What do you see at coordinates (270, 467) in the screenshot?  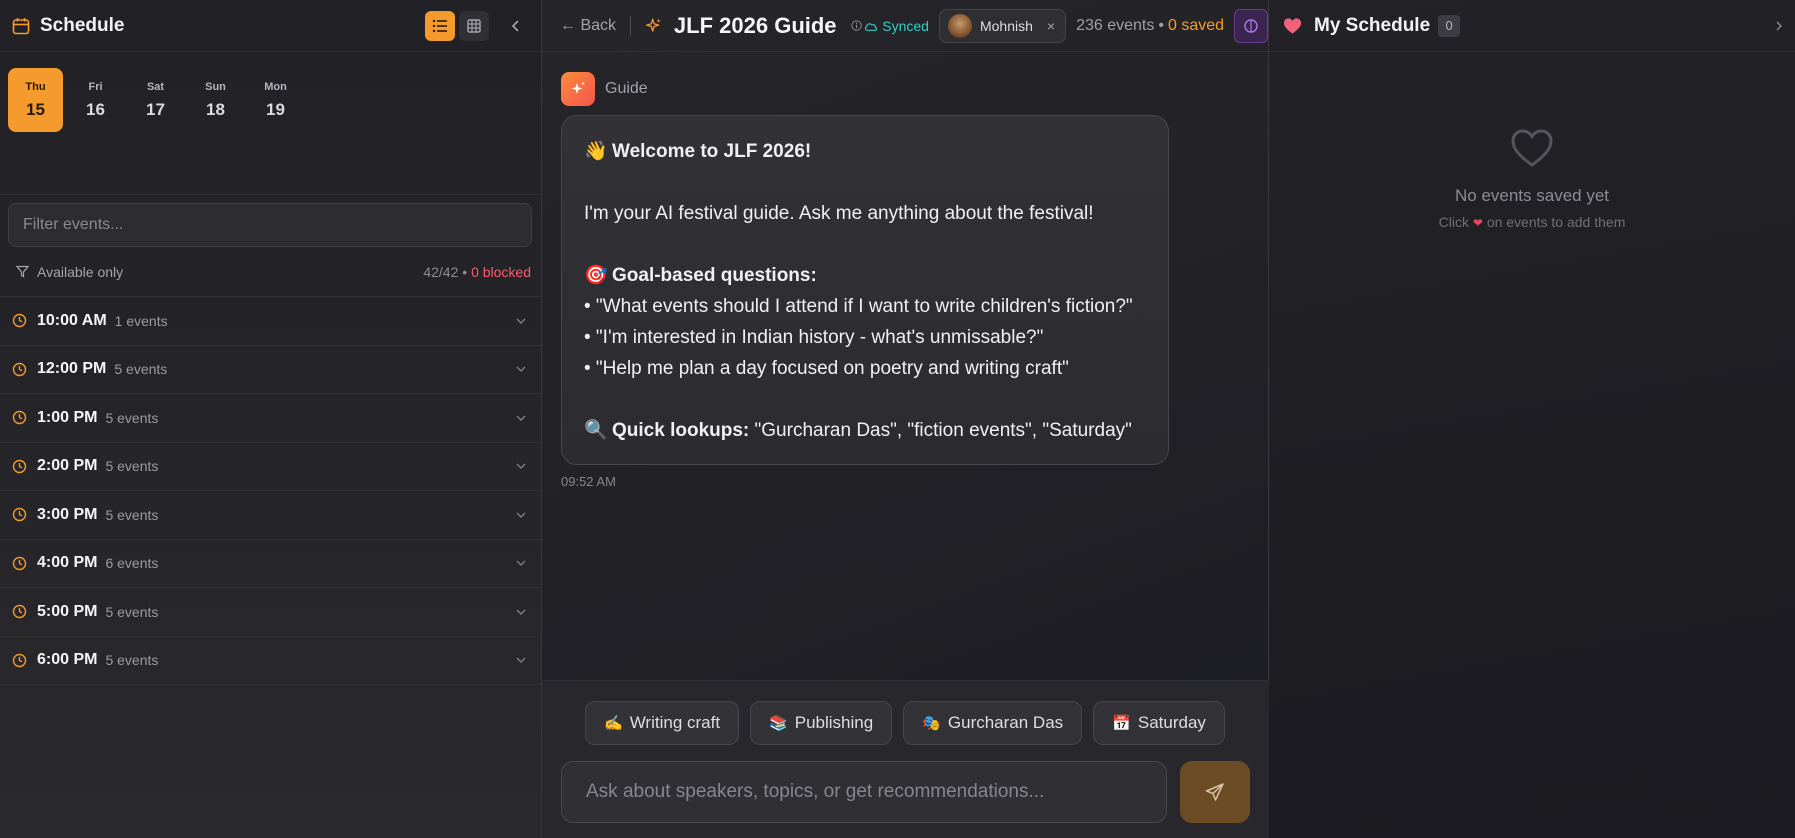 I see `time-slot: 2:00 PM 5 events` at bounding box center [270, 467].